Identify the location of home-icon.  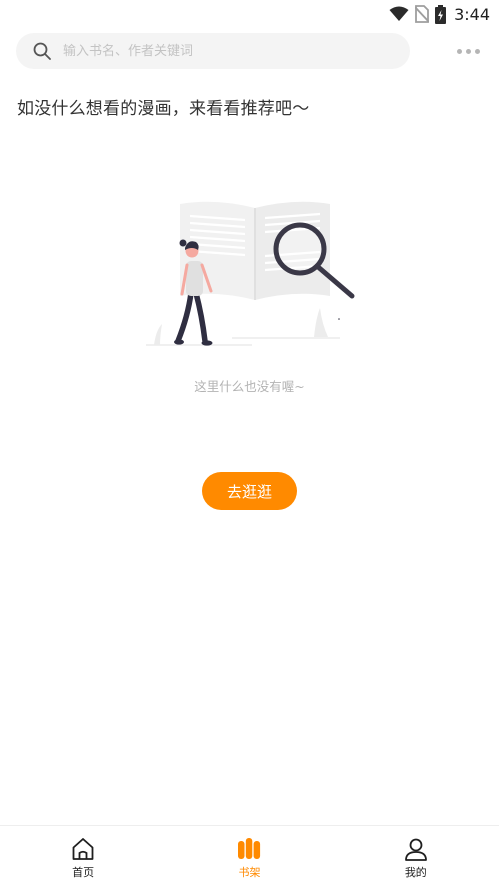
(83, 849).